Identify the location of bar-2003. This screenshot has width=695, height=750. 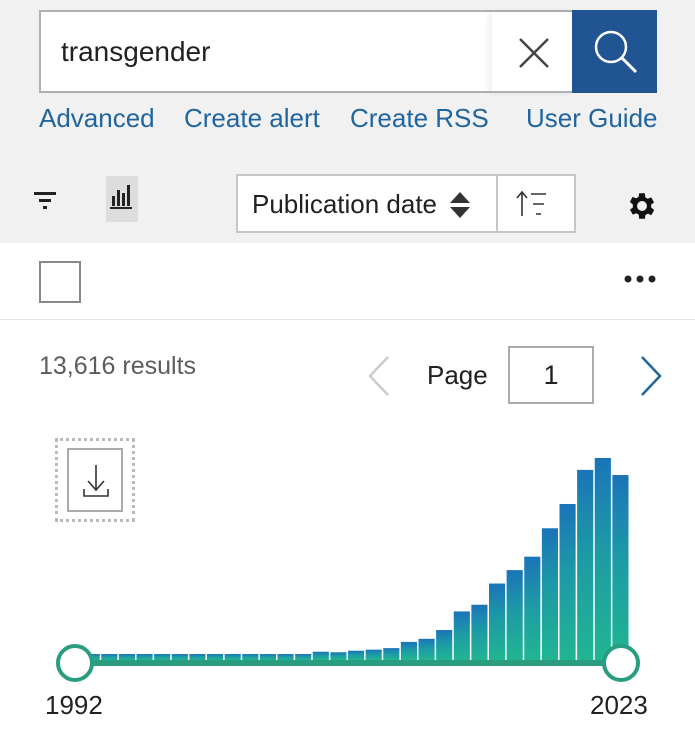
(267, 657).